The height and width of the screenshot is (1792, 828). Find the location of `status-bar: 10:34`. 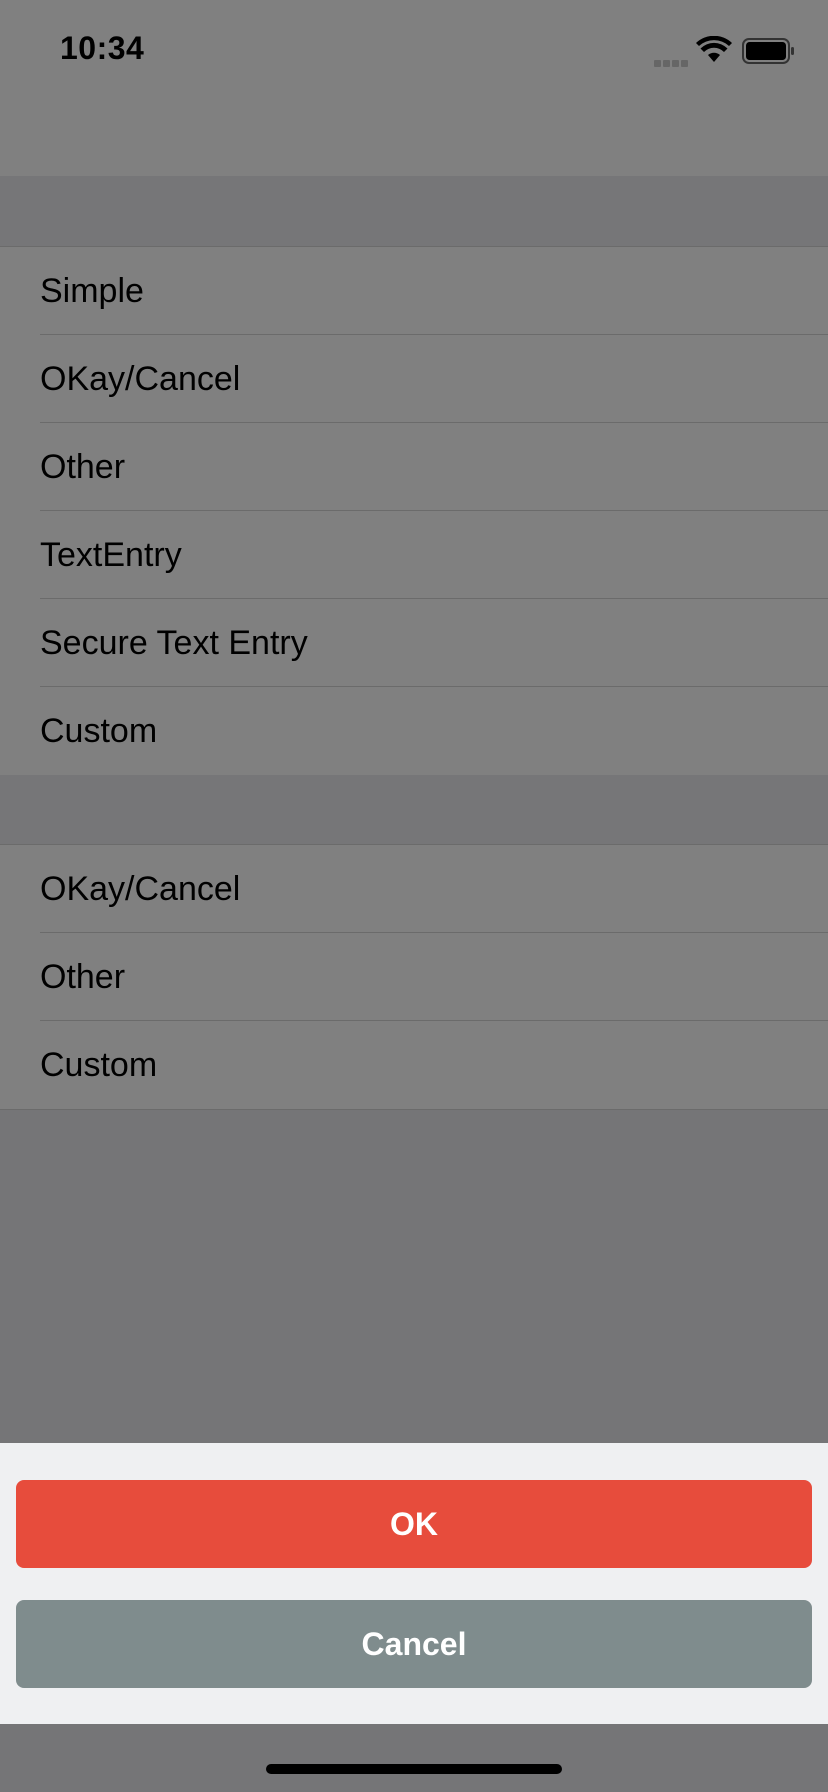

status-bar: 10:34 is located at coordinates (414, 88).